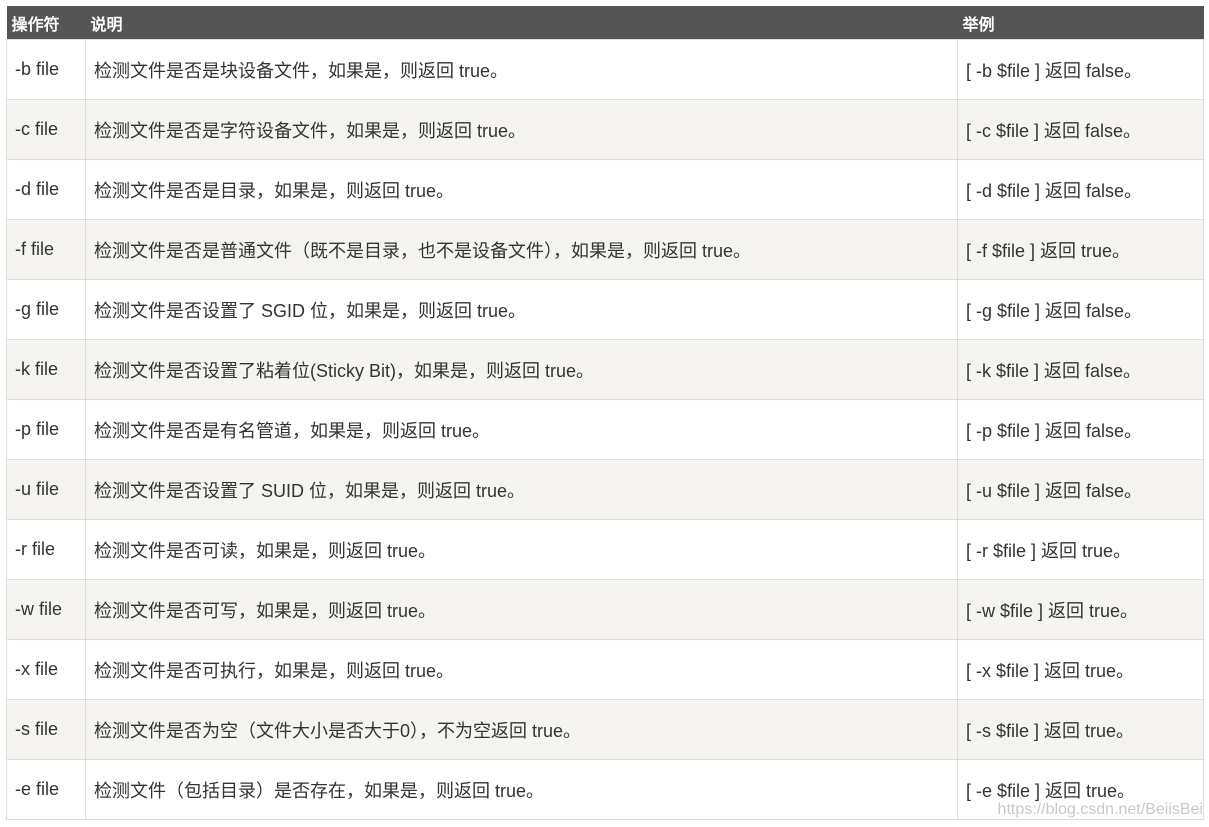 Image resolution: width=1209 pixels, height=827 pixels. Describe the element at coordinates (46, 489) in the screenshot. I see `cell-operator: -u file` at that location.